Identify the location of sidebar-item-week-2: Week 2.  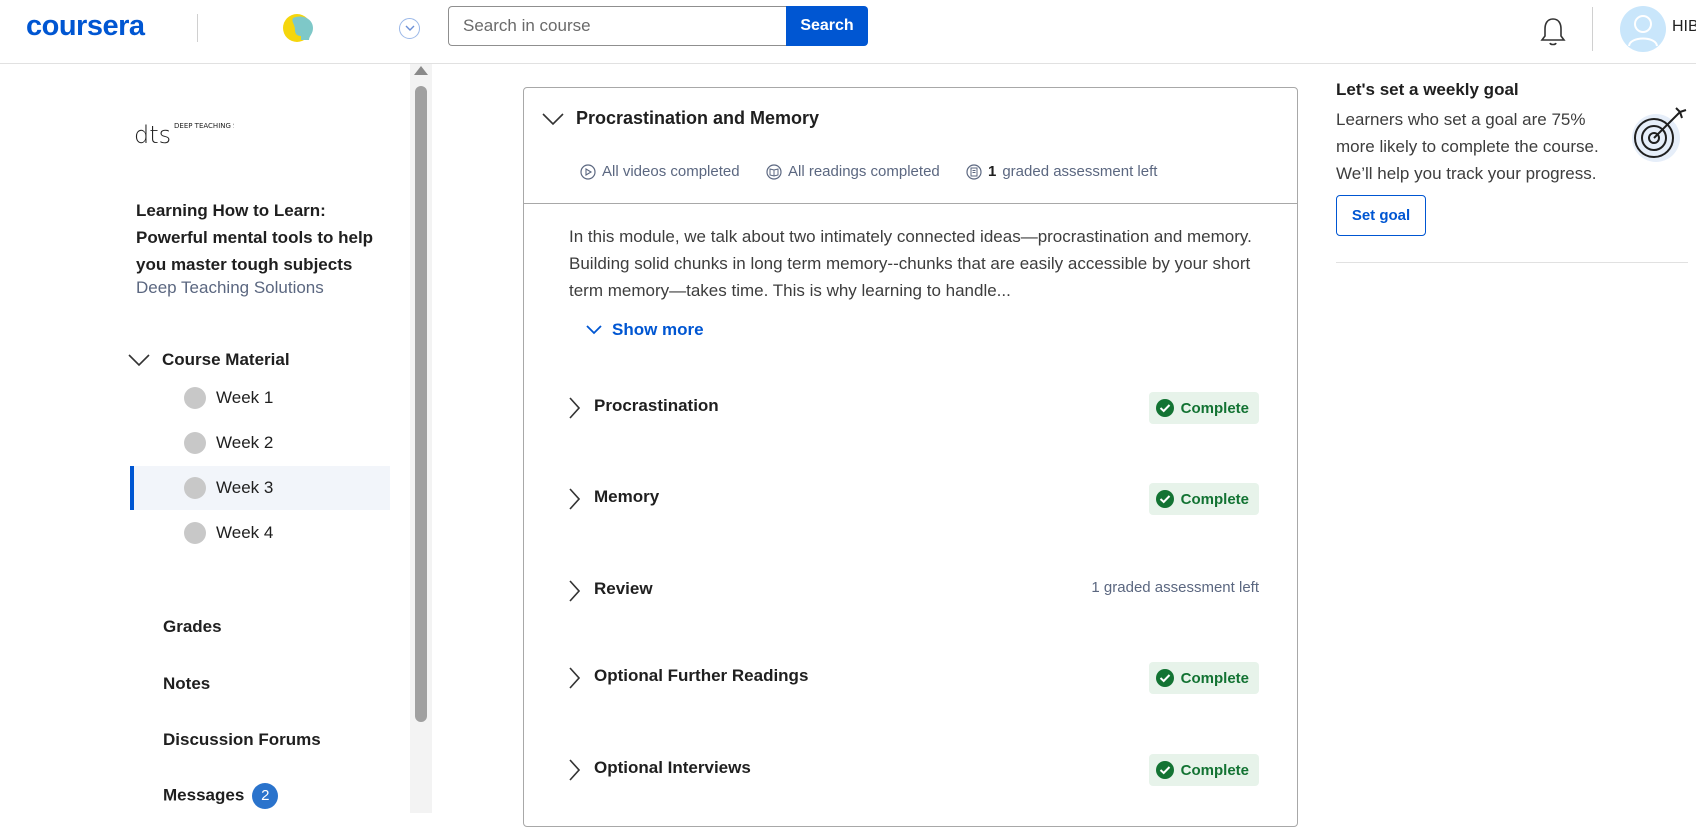
(260, 443).